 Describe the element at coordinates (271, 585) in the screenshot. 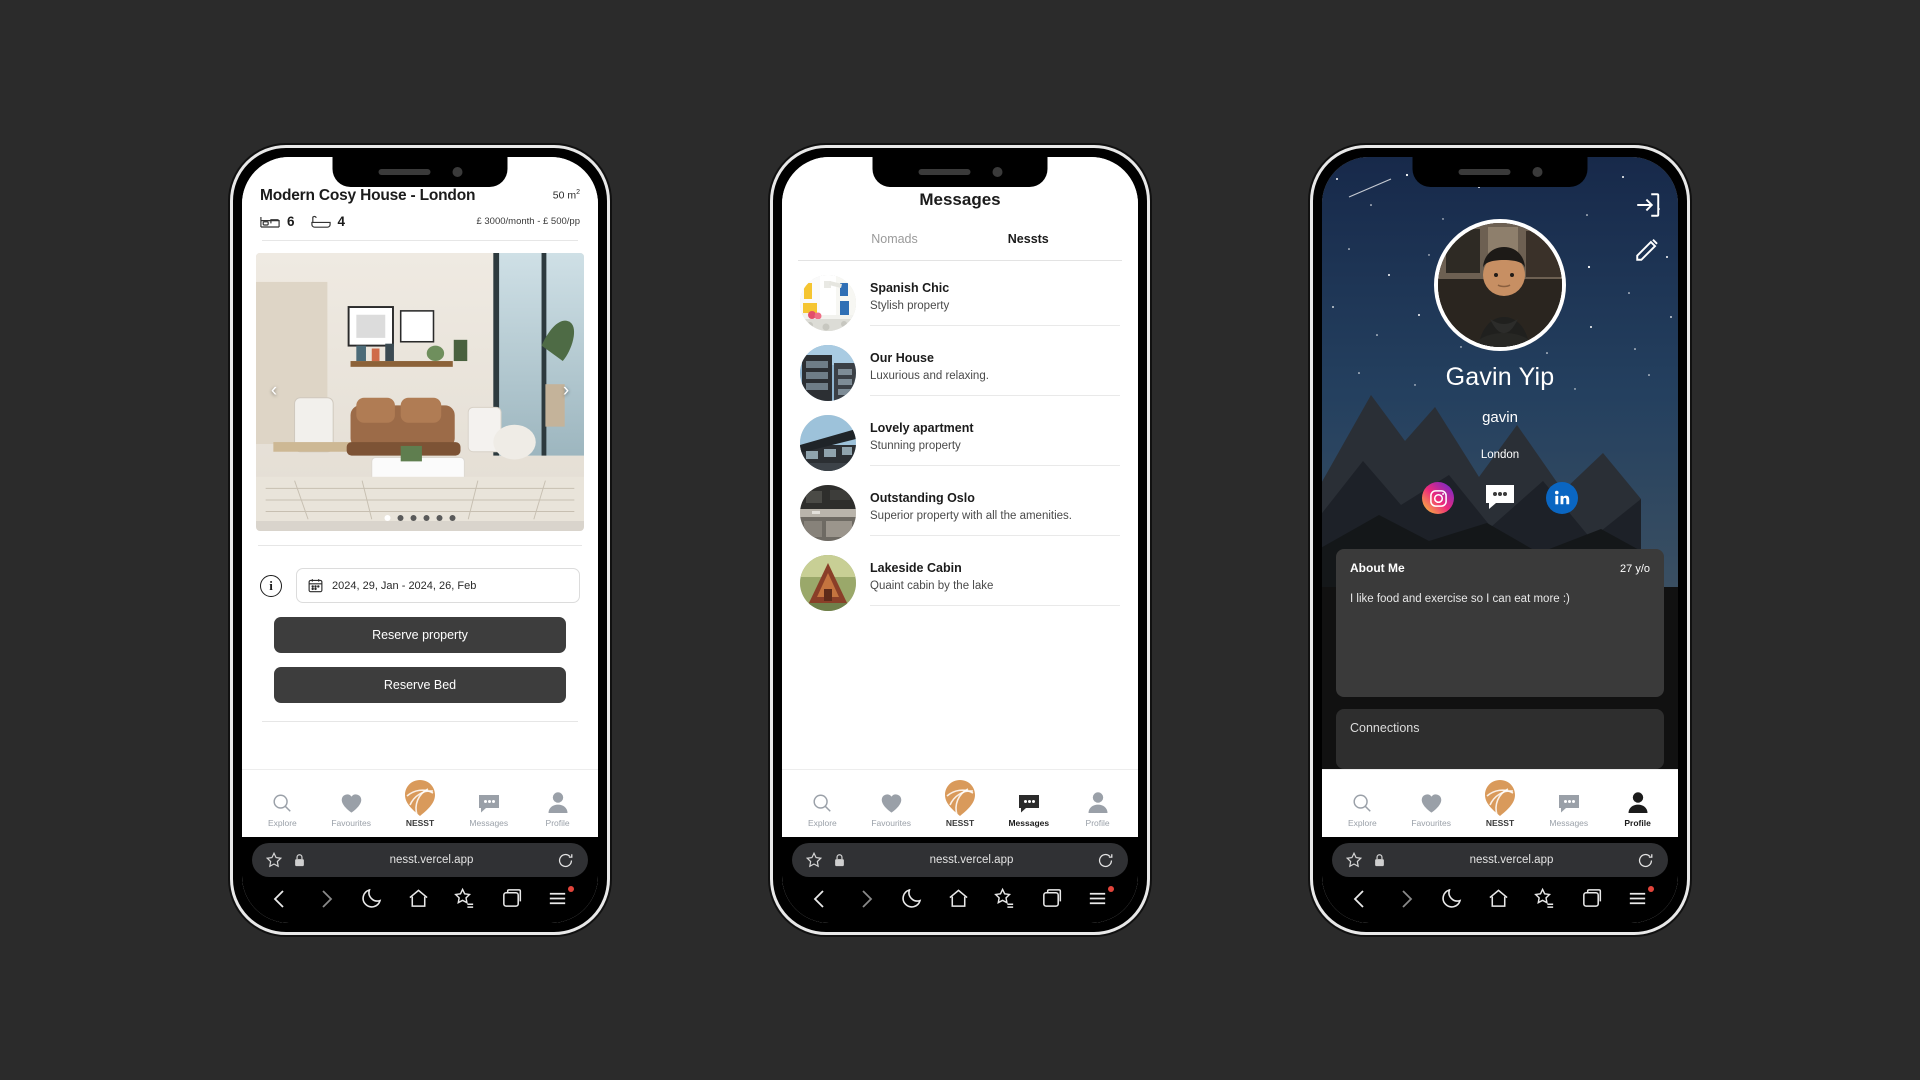

I see `info-icon: i` at that location.